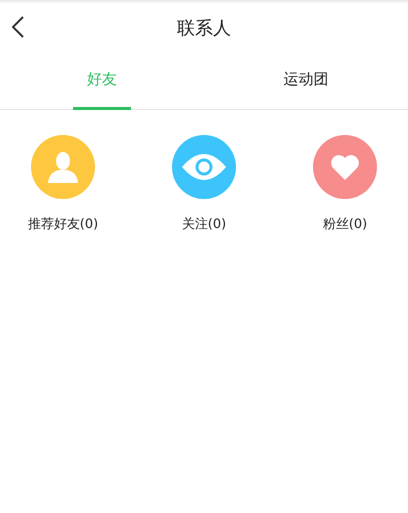 This screenshot has width=408, height=513. What do you see at coordinates (63, 225) in the screenshot?
I see `category-label: 推荐好友(0)` at bounding box center [63, 225].